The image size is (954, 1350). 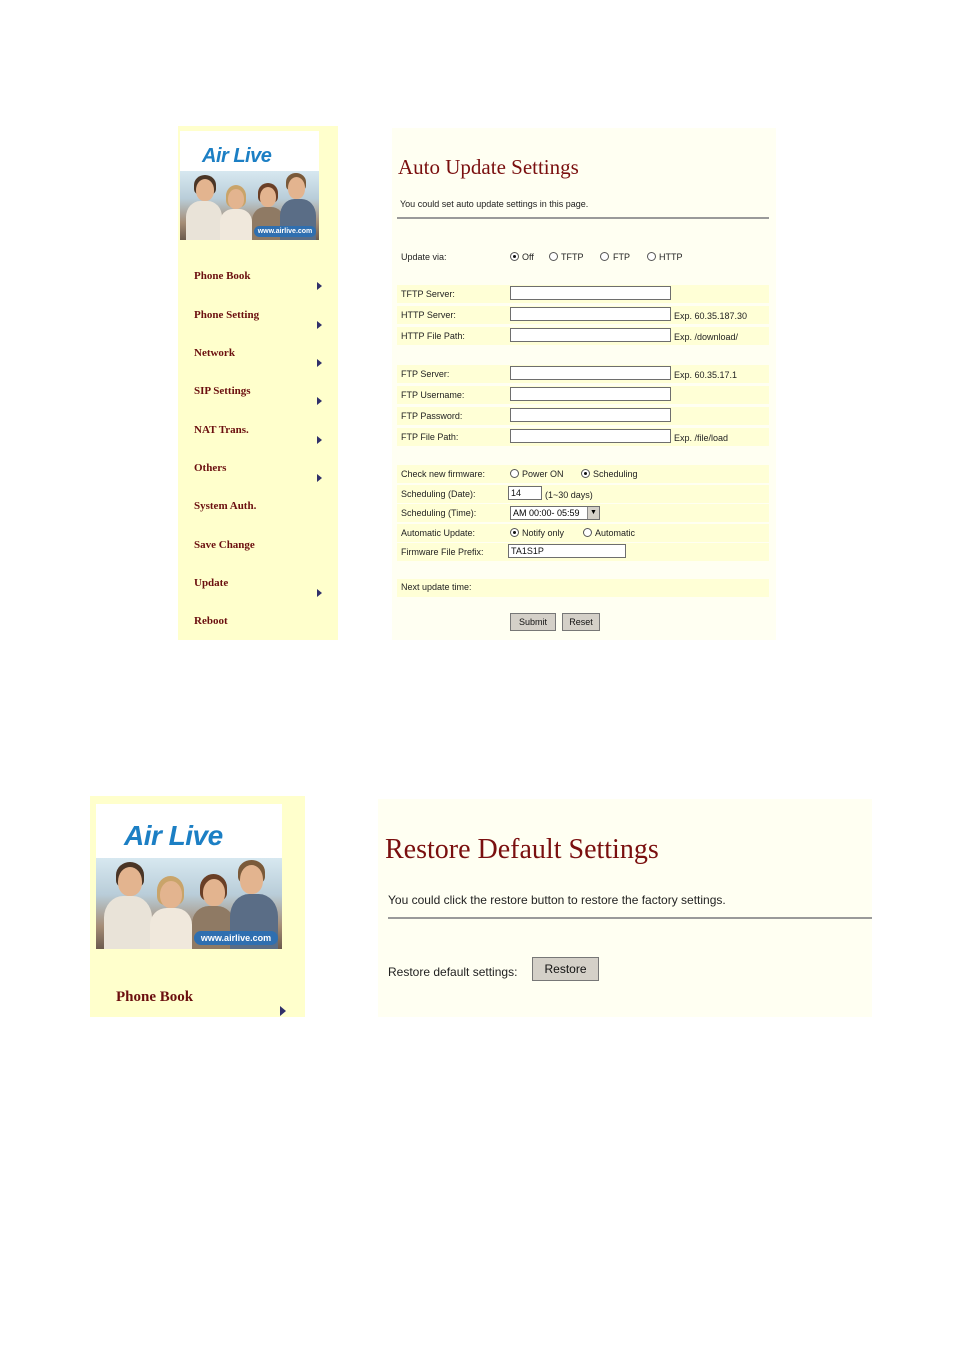 What do you see at coordinates (214, 353) in the screenshot?
I see `sidebar-item-network: Network` at bounding box center [214, 353].